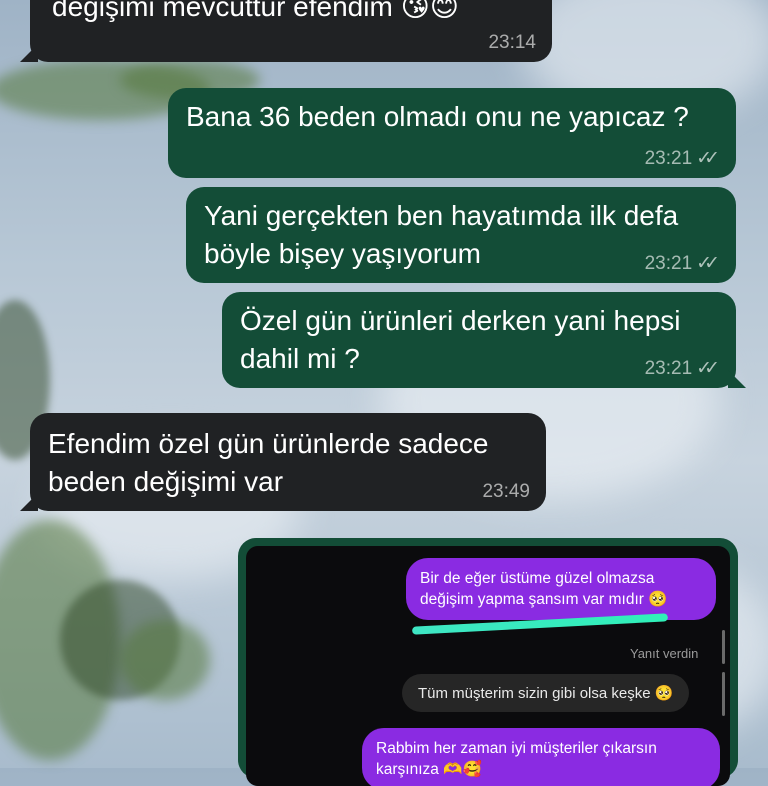 Image resolution: width=768 pixels, height=786 pixels. Describe the element at coordinates (286, 31) in the screenshot. I see `incoming-message: değişimi mevcuttur efendim 😘😊 23:14` at that location.